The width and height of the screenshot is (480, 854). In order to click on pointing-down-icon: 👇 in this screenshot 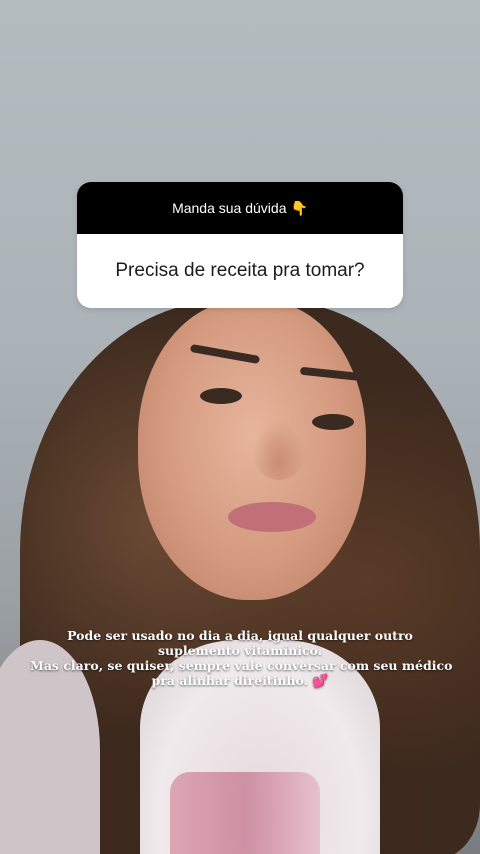, I will do `click(299, 208)`.